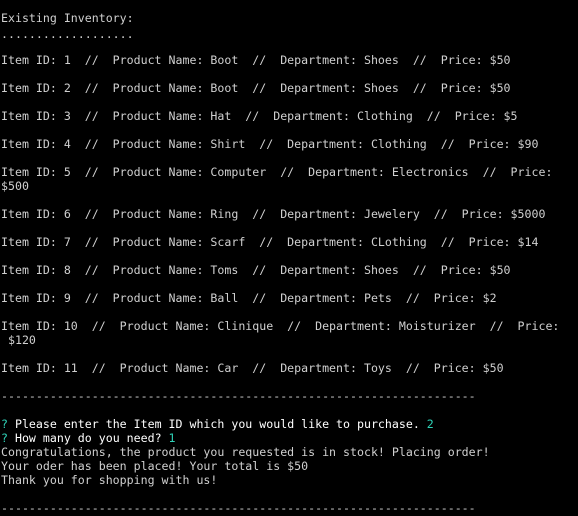  What do you see at coordinates (67, 18) in the screenshot?
I see `inventory-header: Existing Inventory:` at bounding box center [67, 18].